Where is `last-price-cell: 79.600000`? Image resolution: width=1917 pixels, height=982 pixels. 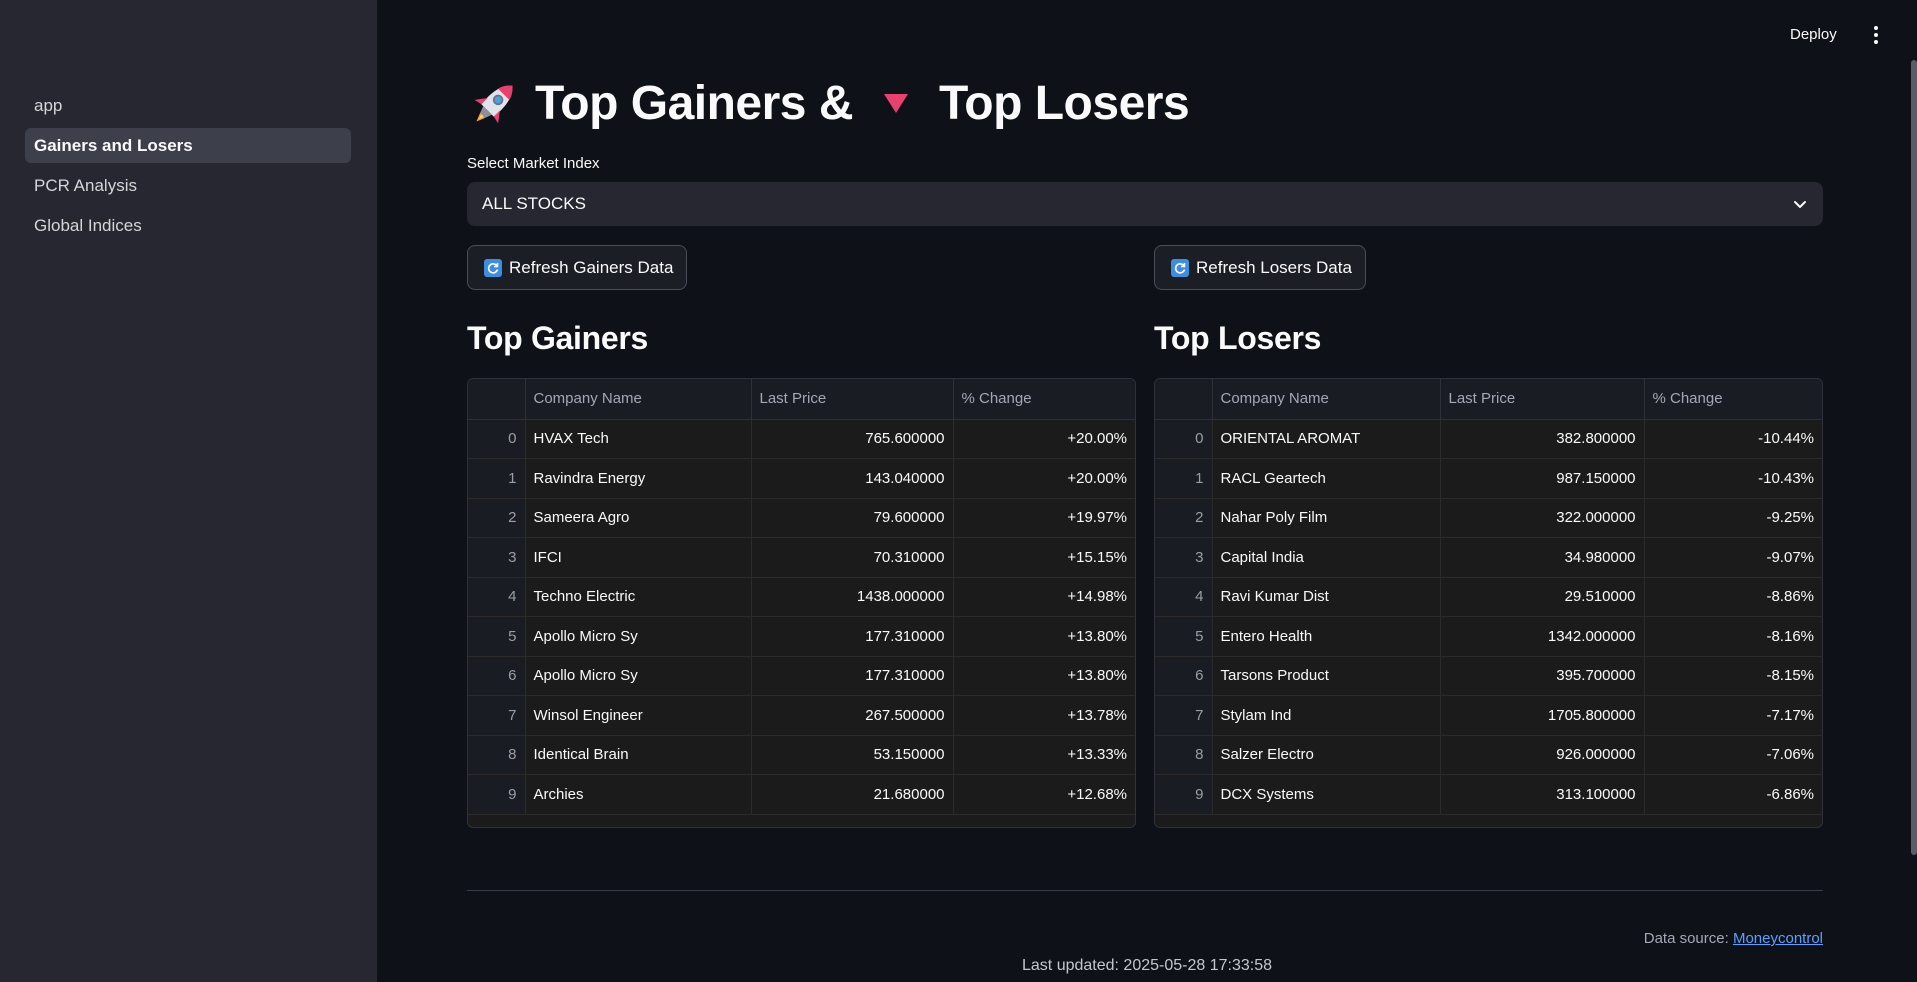 last-price-cell: 79.600000 is located at coordinates (852, 518).